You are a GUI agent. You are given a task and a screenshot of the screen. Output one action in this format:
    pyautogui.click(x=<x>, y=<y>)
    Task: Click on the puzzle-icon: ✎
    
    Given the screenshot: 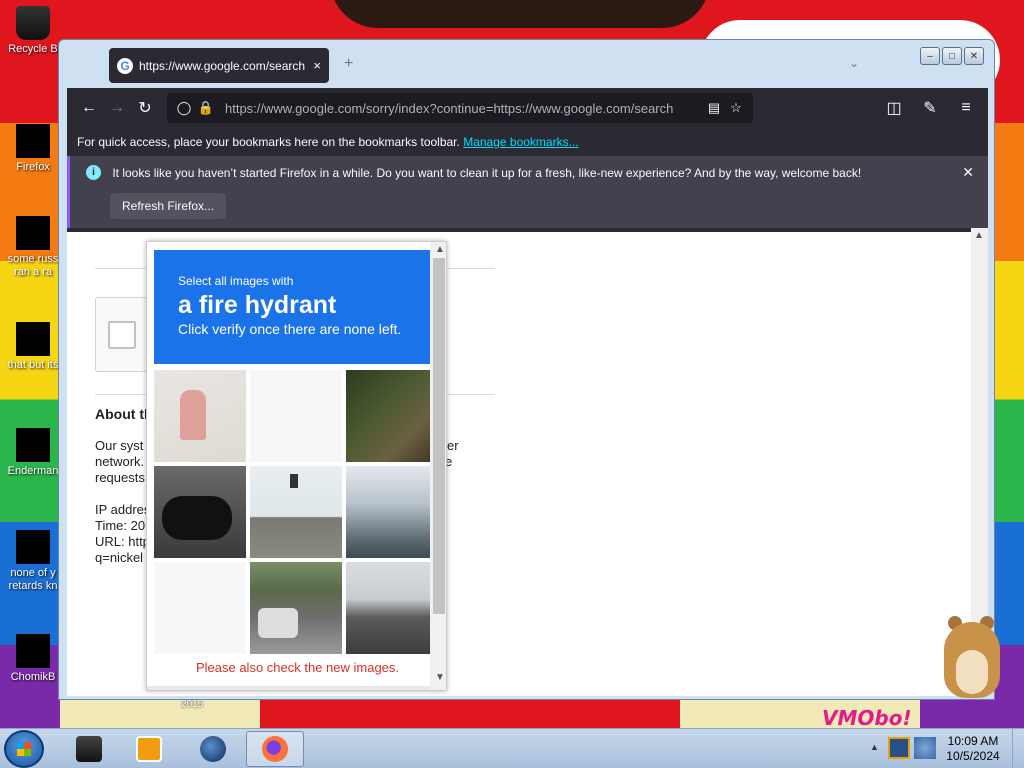 What is the action you would take?
    pyautogui.click(x=930, y=108)
    